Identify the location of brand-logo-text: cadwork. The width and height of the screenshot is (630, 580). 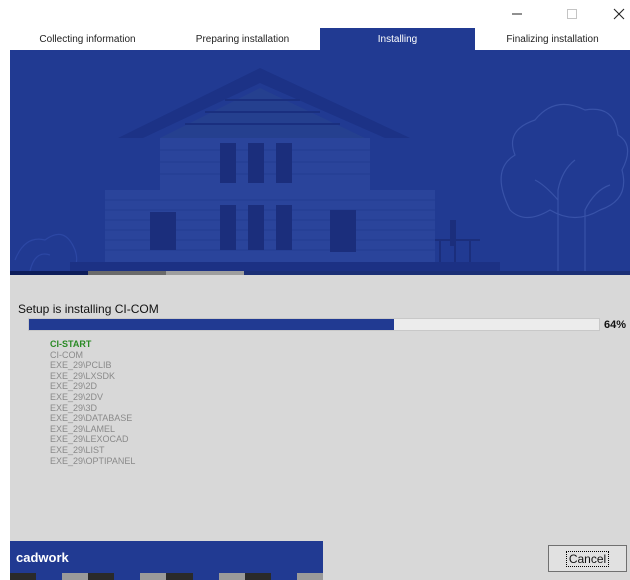
(42, 557).